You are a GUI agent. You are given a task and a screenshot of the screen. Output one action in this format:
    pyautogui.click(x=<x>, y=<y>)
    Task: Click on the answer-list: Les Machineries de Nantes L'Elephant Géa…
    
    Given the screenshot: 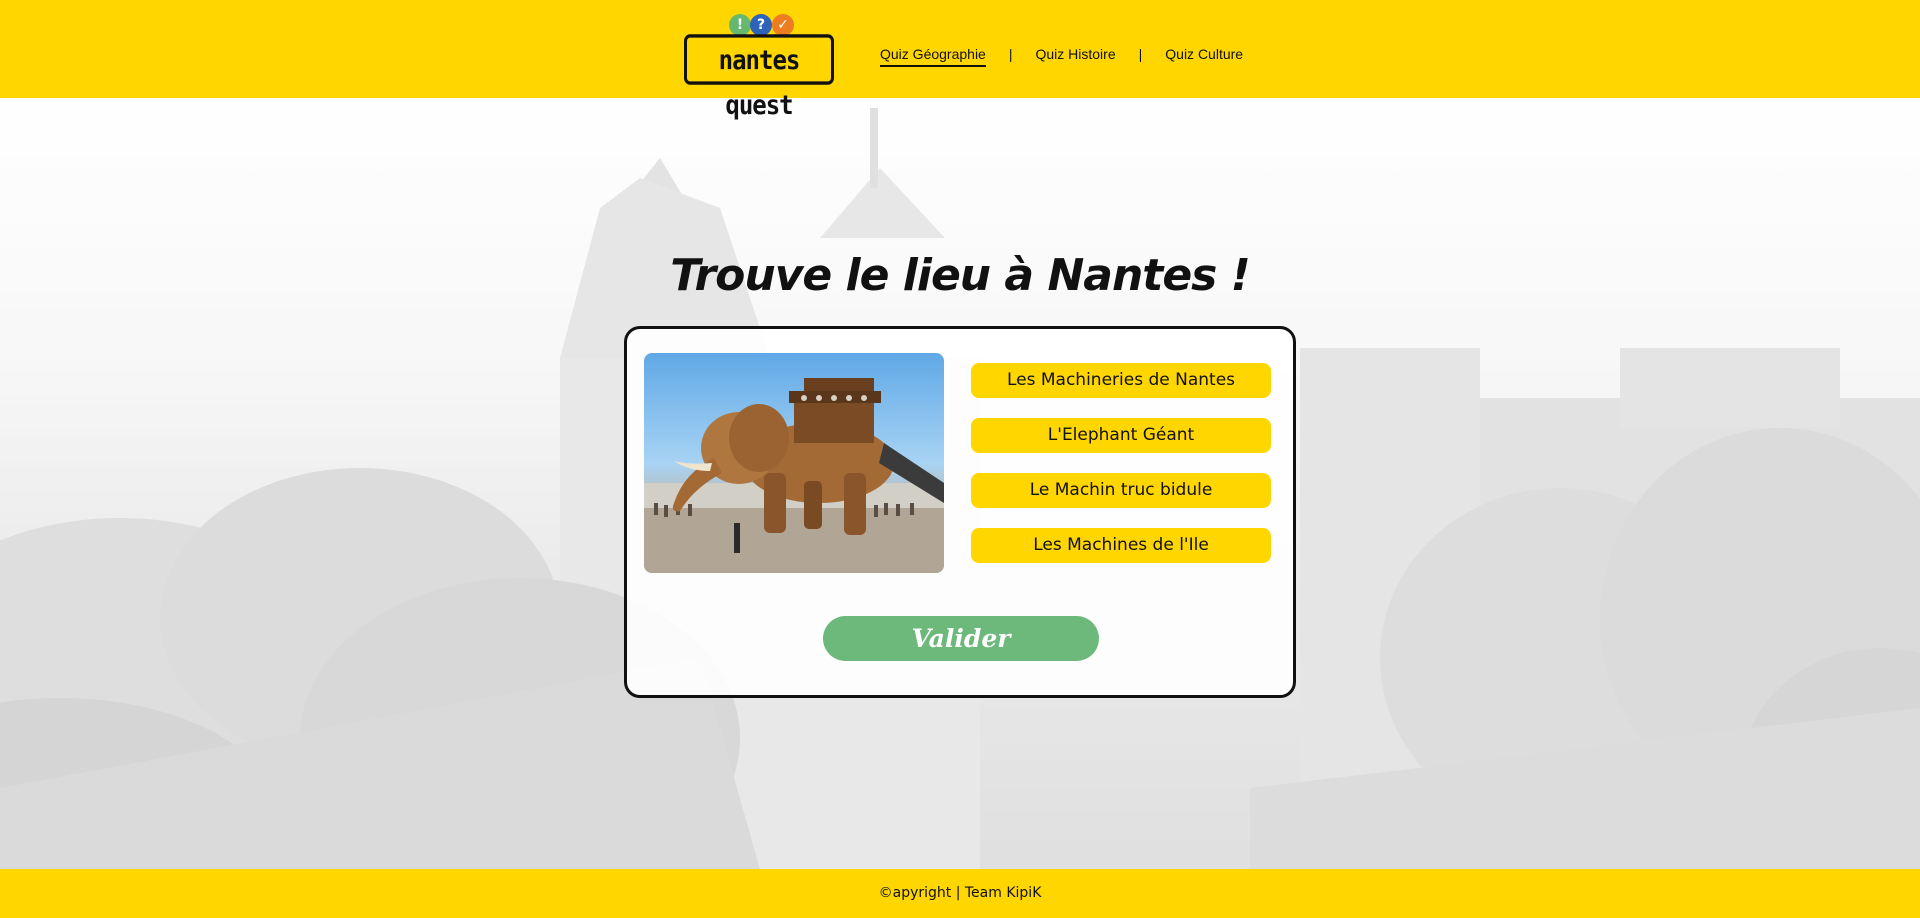 What is the action you would take?
    pyautogui.click(x=1121, y=473)
    